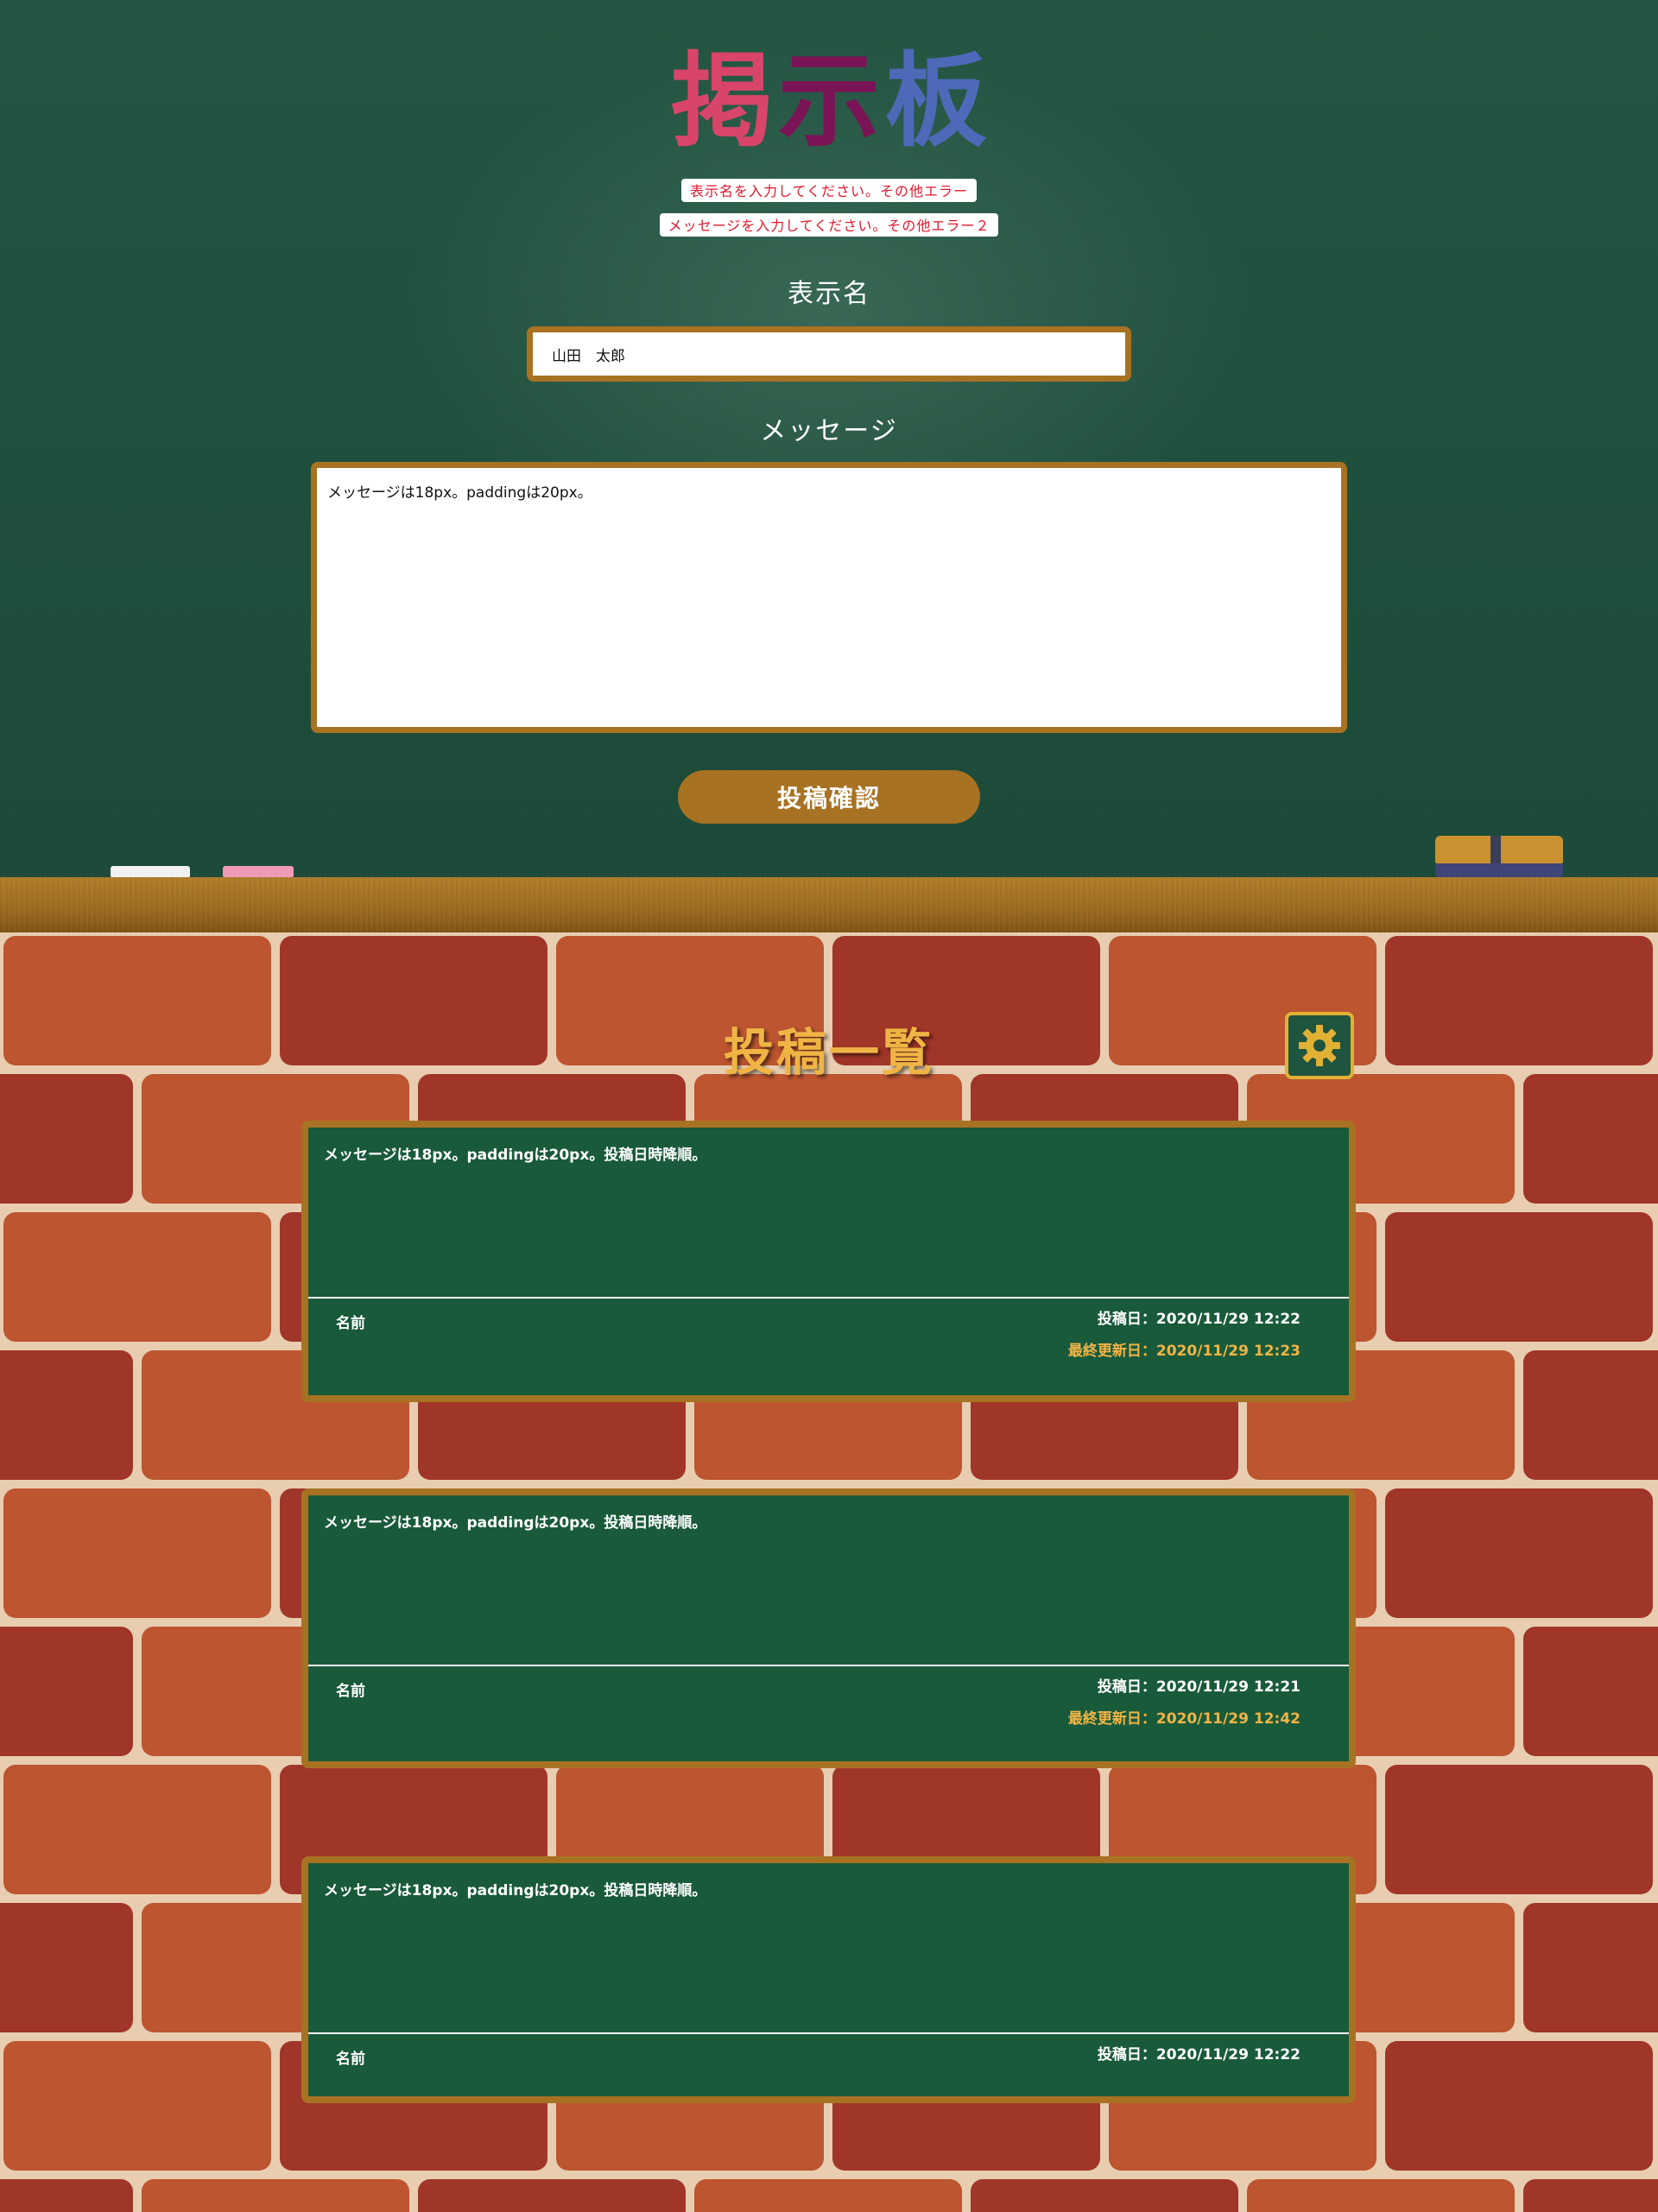 This screenshot has height=2212, width=1658. What do you see at coordinates (1183, 1351) in the screenshot?
I see `post-updated-date: 最終更新日：2020/11/29 12:23` at bounding box center [1183, 1351].